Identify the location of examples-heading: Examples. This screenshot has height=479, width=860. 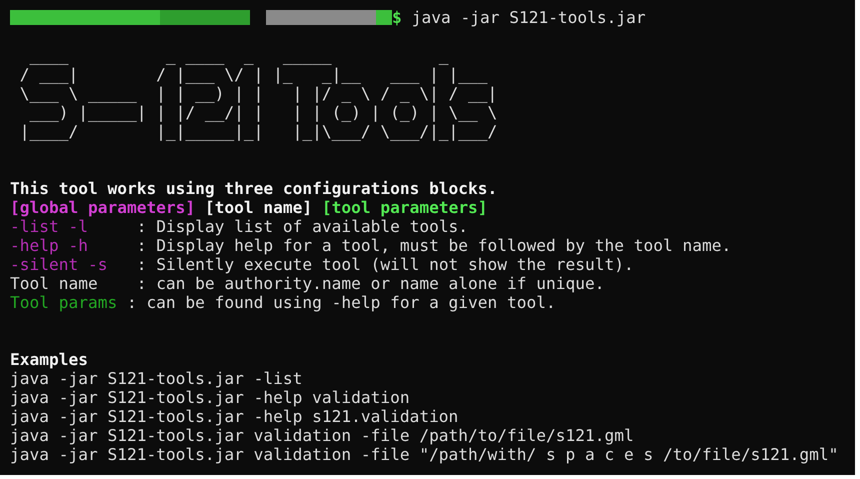
(49, 359).